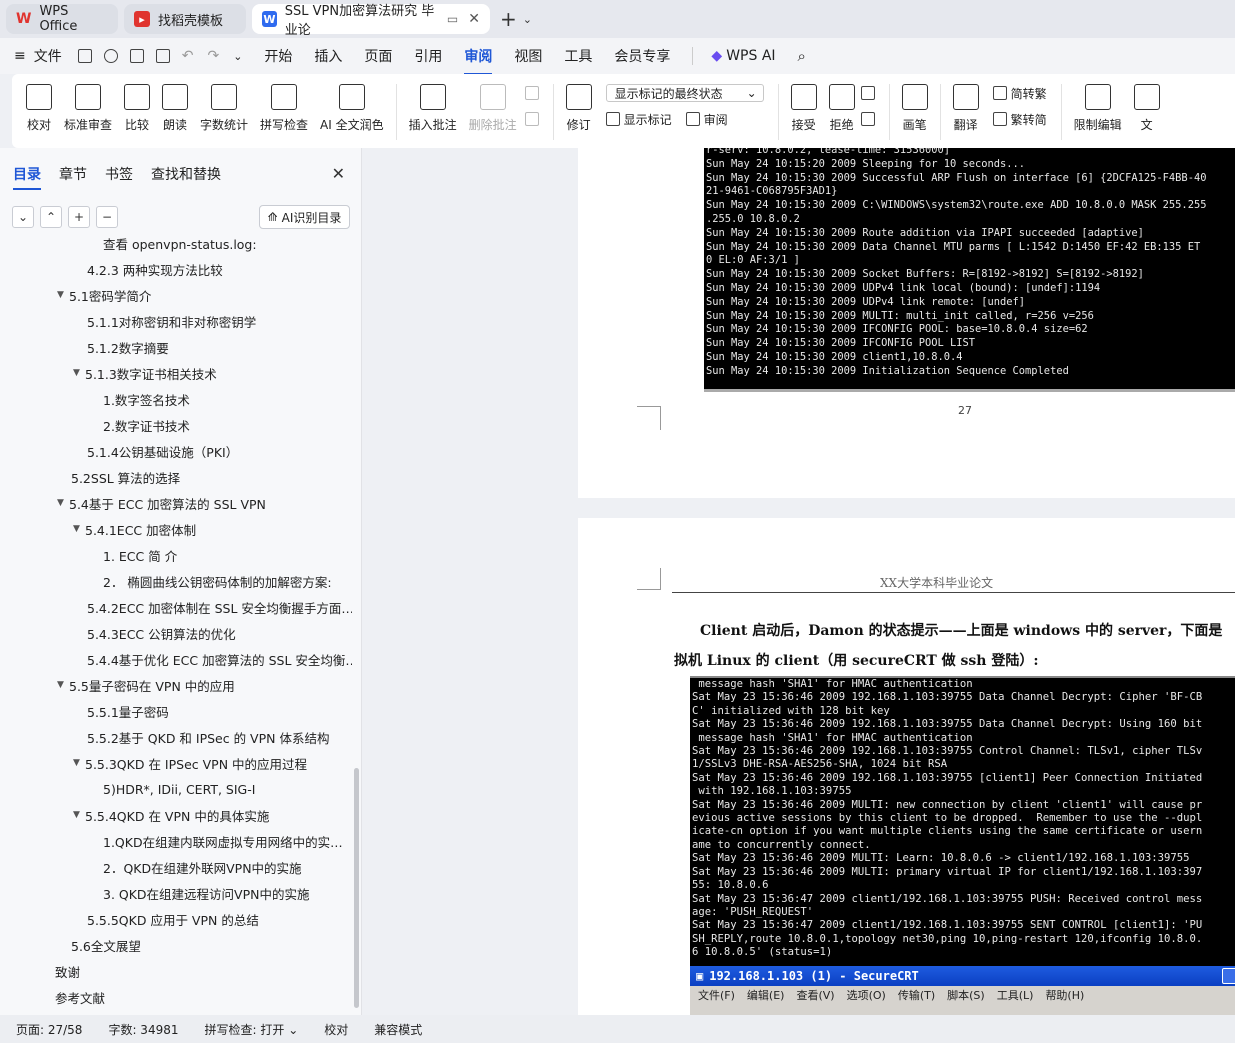  Describe the element at coordinates (706, 119) in the screenshot. I see `review-pane-button: 审阅` at that location.